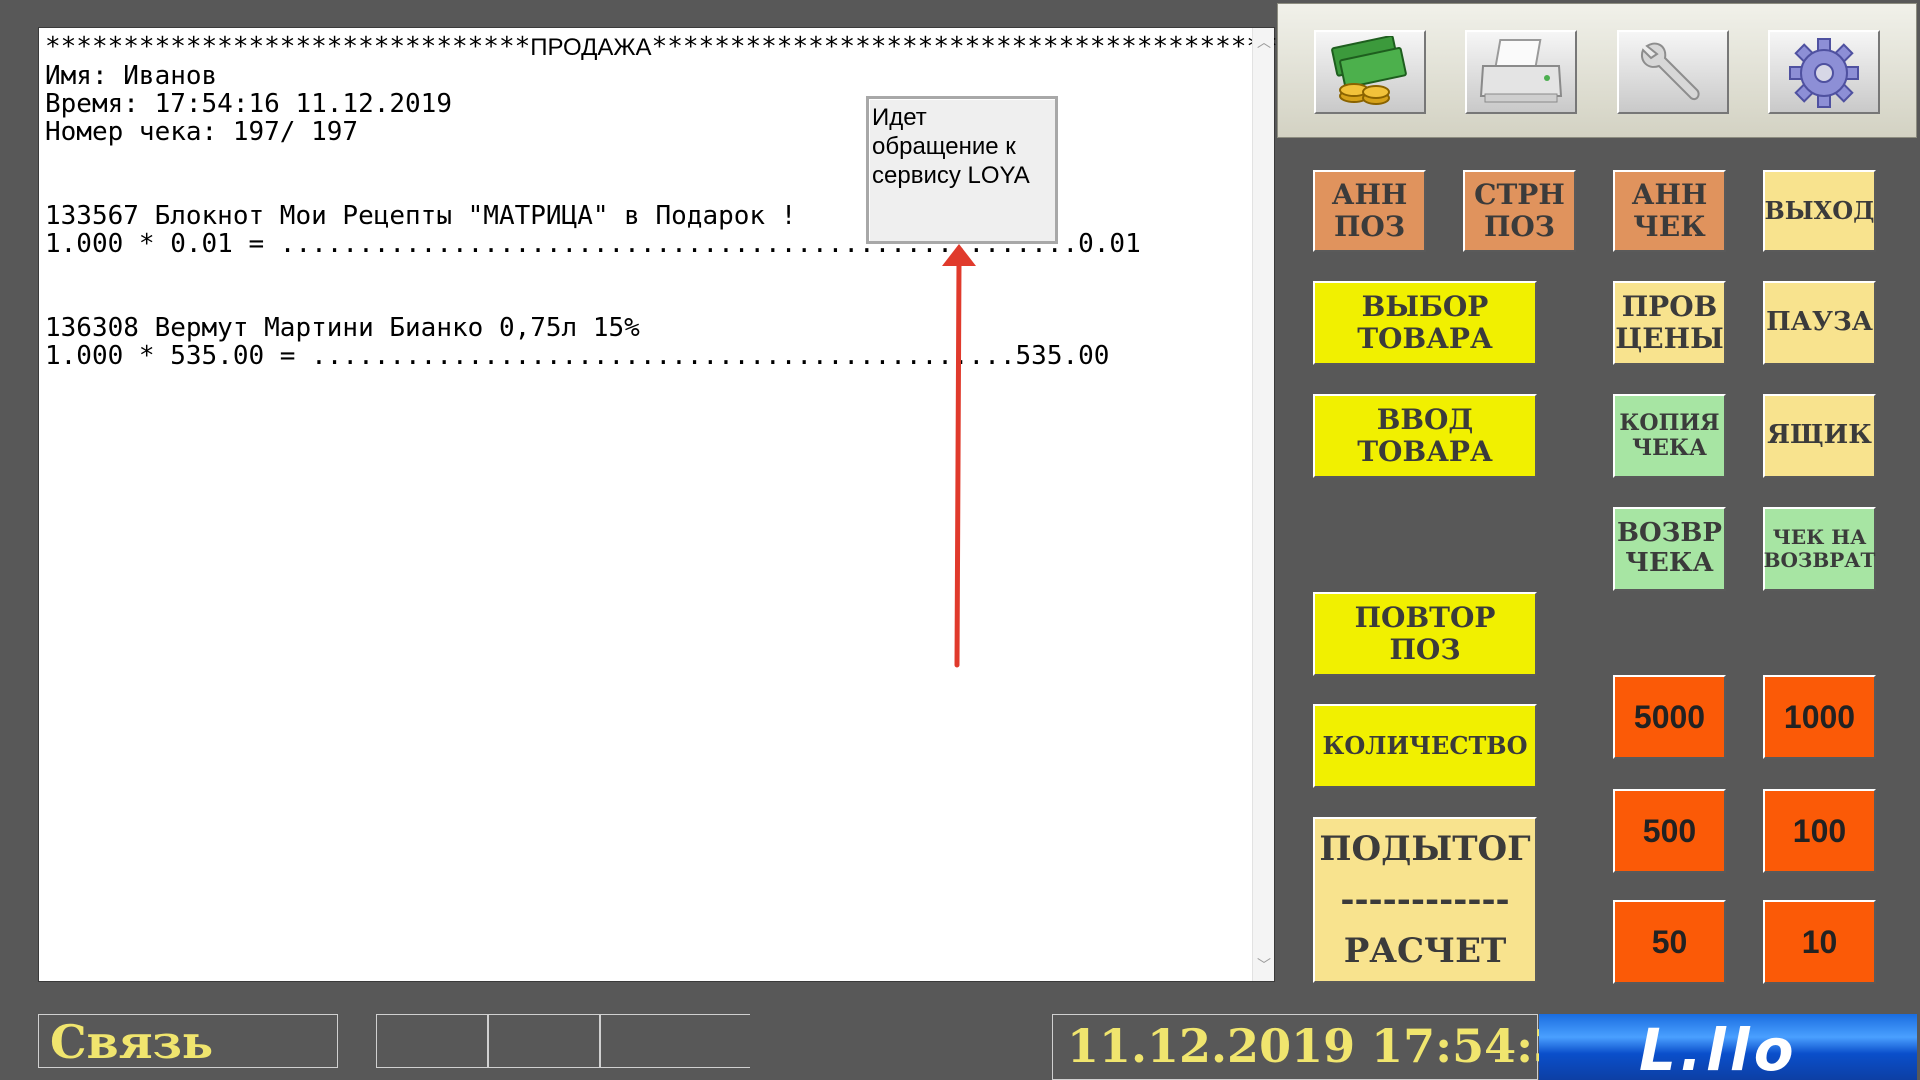 This screenshot has height=1080, width=1920. I want to click on settings-tool-button, so click(1824, 72).